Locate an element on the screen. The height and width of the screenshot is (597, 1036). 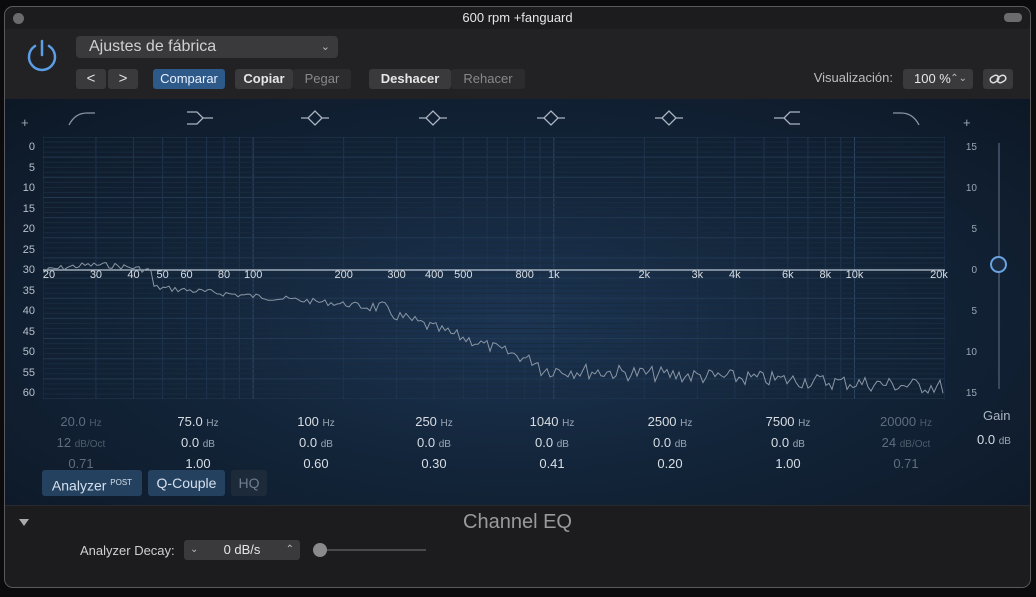
view-label: Visualización: is located at coordinates (853, 77).